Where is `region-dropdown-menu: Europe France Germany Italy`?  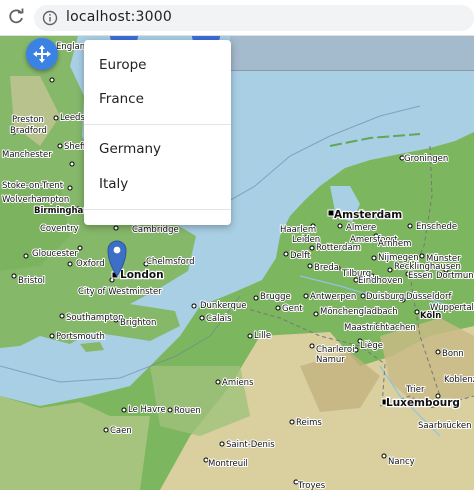
region-dropdown-menu: Europe France Germany Italy is located at coordinates (157, 132).